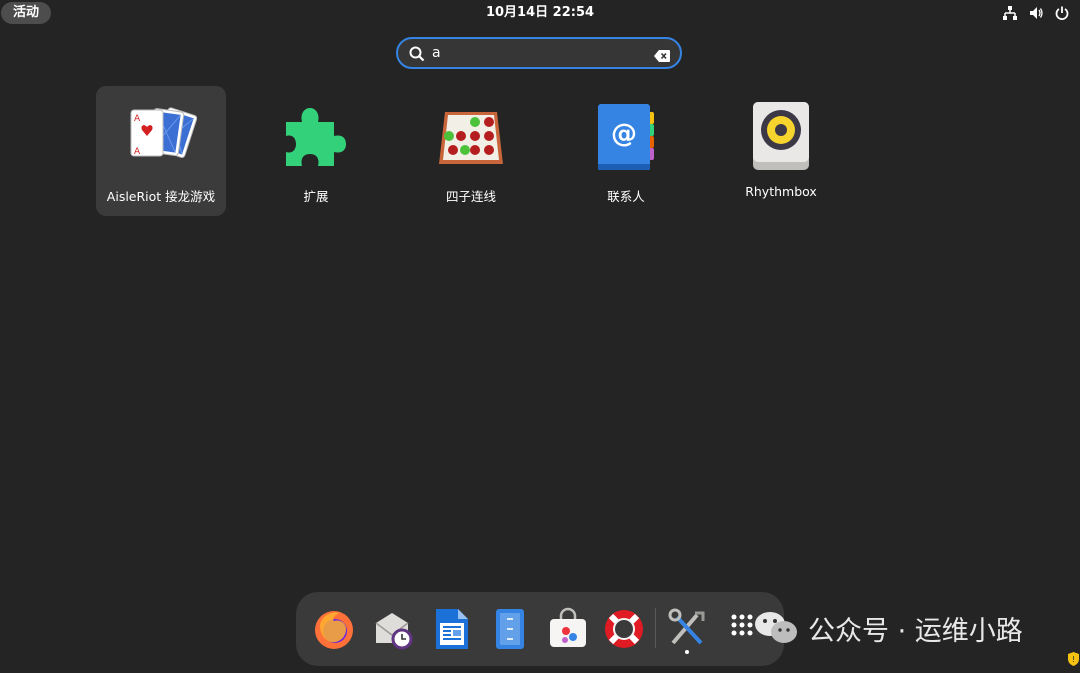 This screenshot has width=1080, height=673. I want to click on wechat-logo-icon, so click(776, 628).